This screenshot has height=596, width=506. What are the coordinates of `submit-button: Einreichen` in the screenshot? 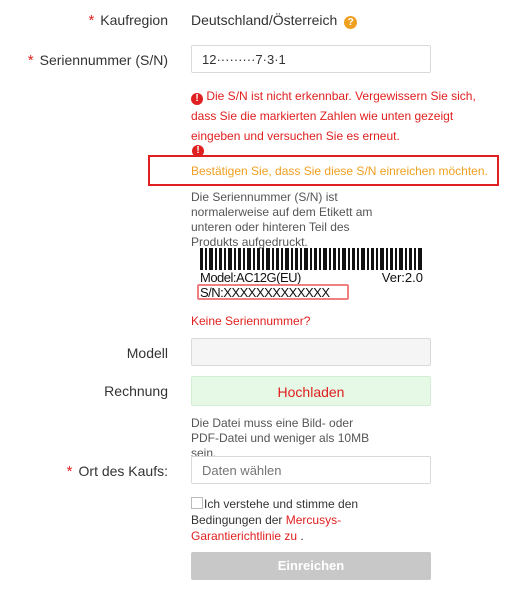 It's located at (311, 566).